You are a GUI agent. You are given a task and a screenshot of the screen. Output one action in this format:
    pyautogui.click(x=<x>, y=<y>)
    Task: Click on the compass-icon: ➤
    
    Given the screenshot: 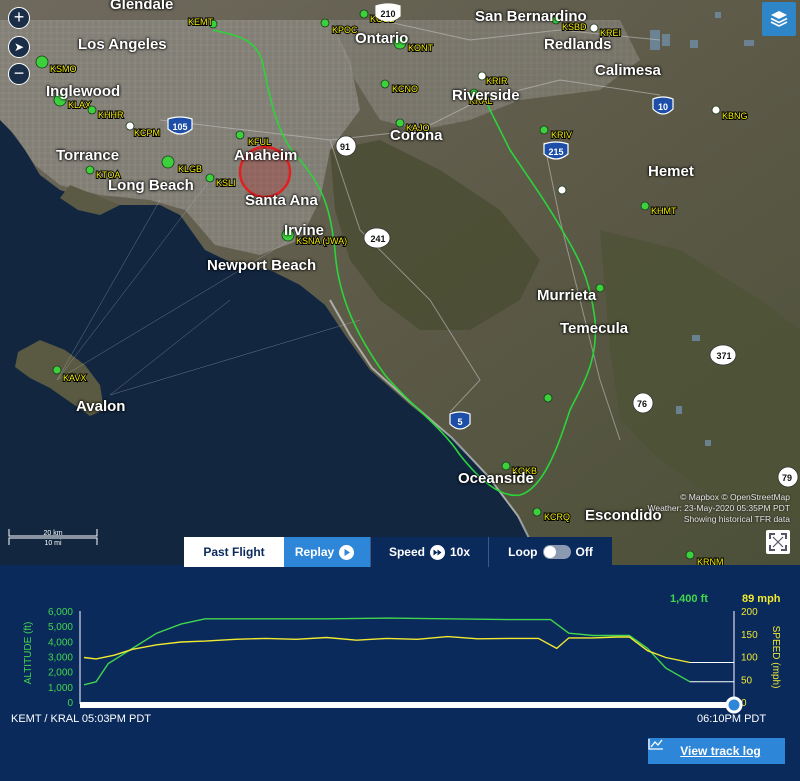 What is the action you would take?
    pyautogui.click(x=19, y=47)
    